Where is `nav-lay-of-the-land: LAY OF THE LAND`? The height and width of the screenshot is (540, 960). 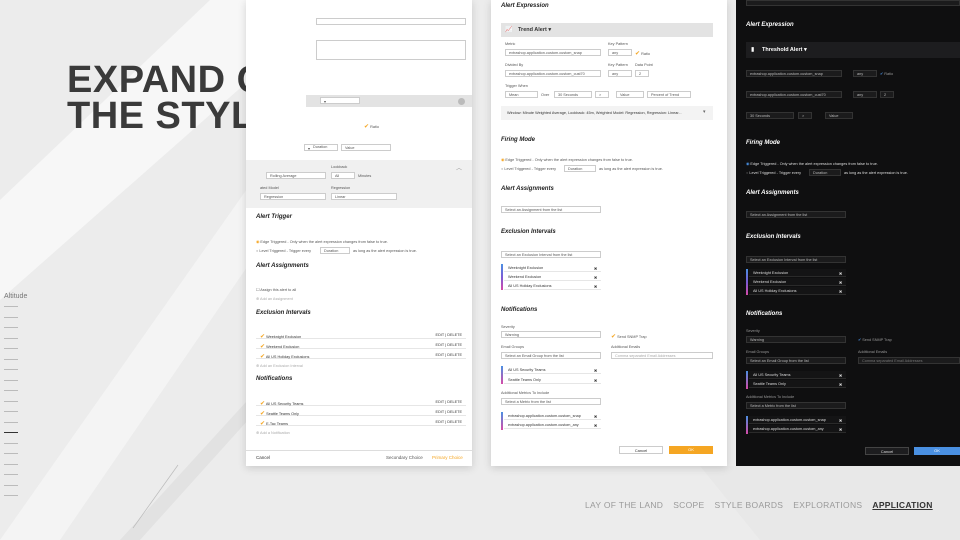
nav-lay-of-the-land: LAY OF THE LAND is located at coordinates (624, 505).